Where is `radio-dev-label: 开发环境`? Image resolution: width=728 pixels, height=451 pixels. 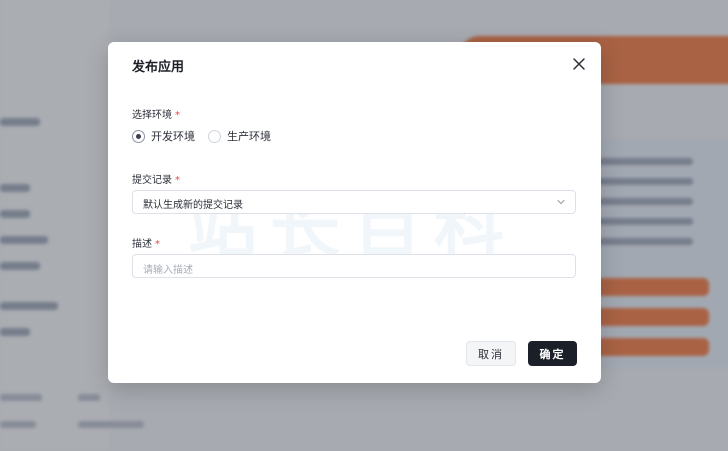
radio-dev-label: 开发环境 is located at coordinates (173, 136).